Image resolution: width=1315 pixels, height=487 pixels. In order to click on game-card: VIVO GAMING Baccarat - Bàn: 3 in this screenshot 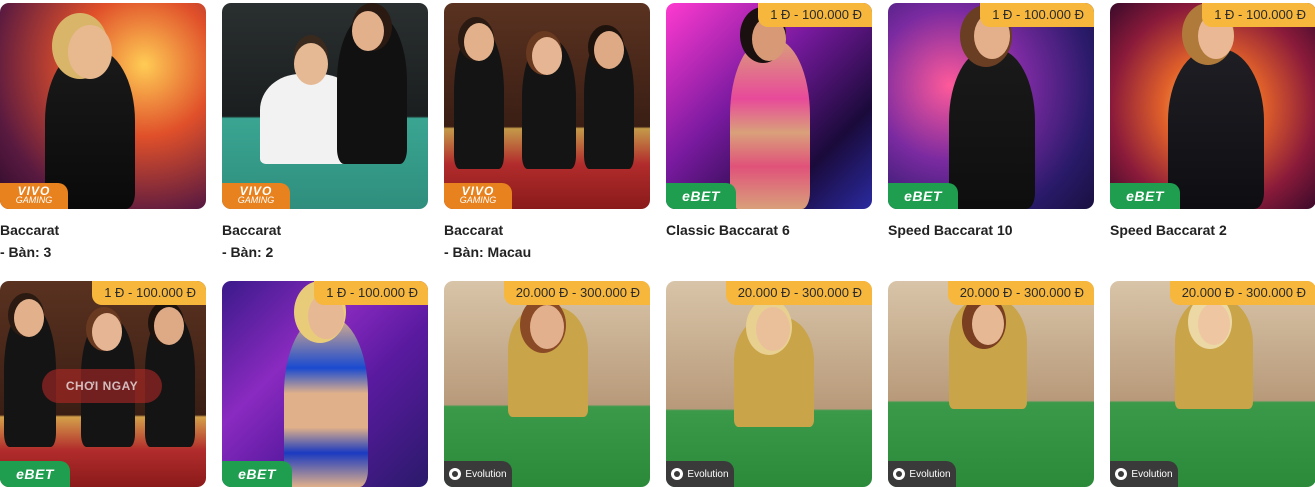, I will do `click(103, 133)`.